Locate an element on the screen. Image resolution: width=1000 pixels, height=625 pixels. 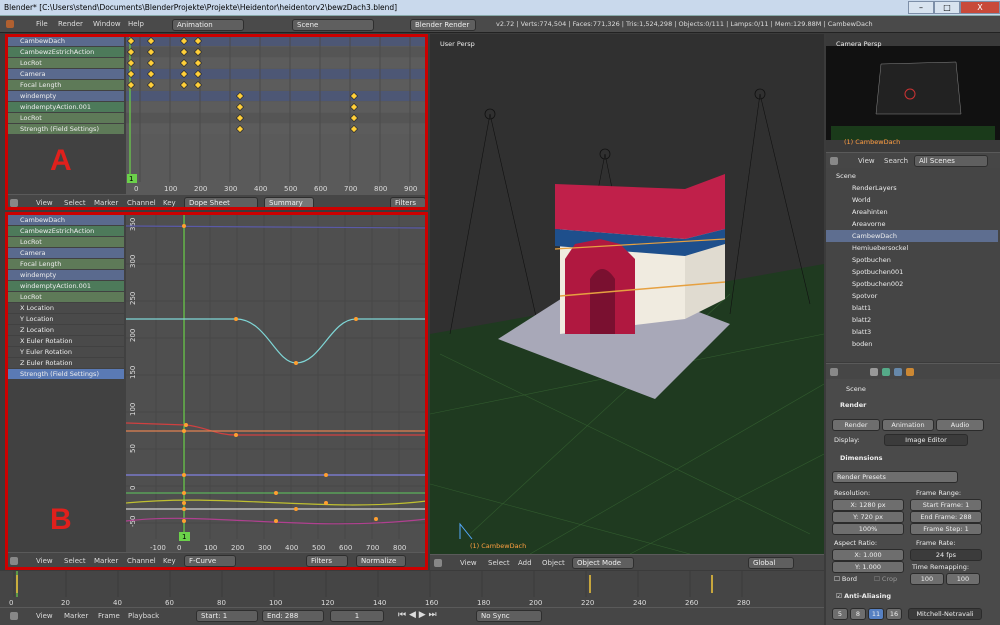
aa-samples-5: 5 is located at coordinates (840, 614).